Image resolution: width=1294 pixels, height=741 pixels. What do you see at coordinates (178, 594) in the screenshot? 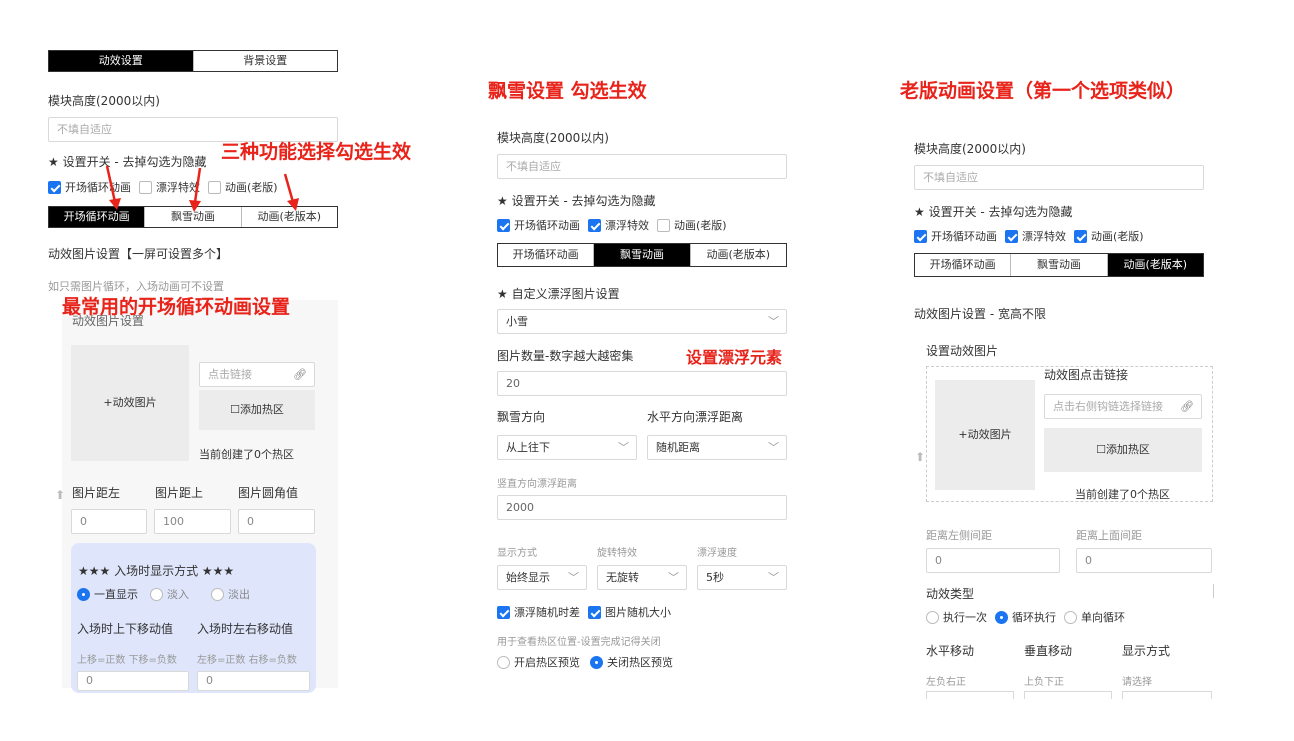
I see `radio-label: 淡入` at bounding box center [178, 594].